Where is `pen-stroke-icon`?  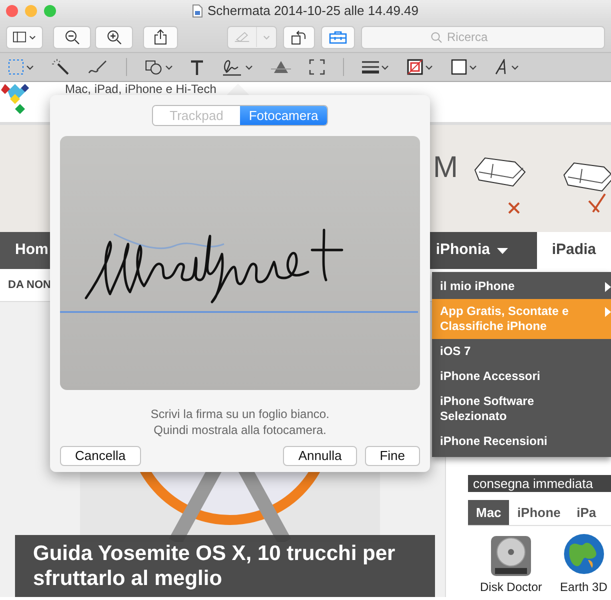
pen-stroke-icon is located at coordinates (98, 67).